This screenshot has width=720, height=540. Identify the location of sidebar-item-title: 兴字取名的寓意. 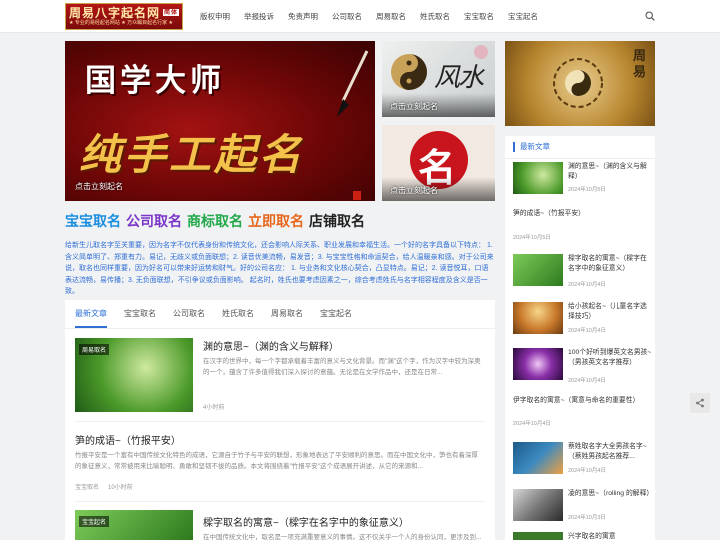
(609, 536).